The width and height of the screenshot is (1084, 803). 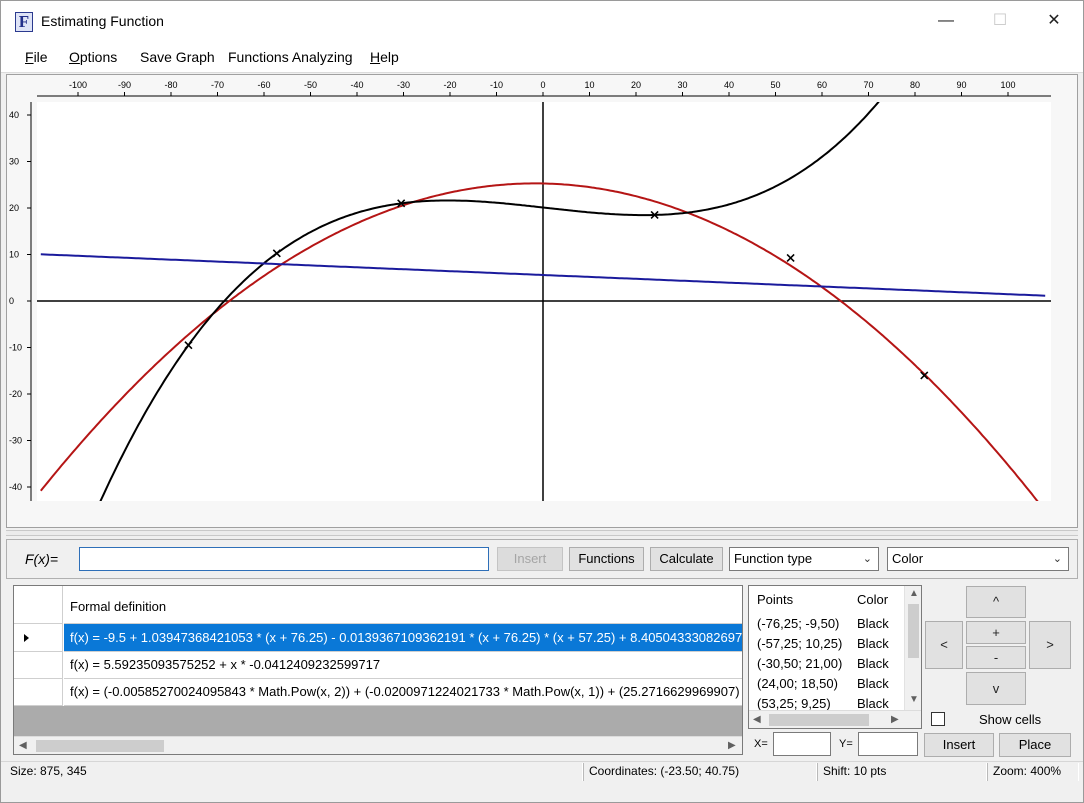 I want to click on move-right-button: >, so click(x=1050, y=645).